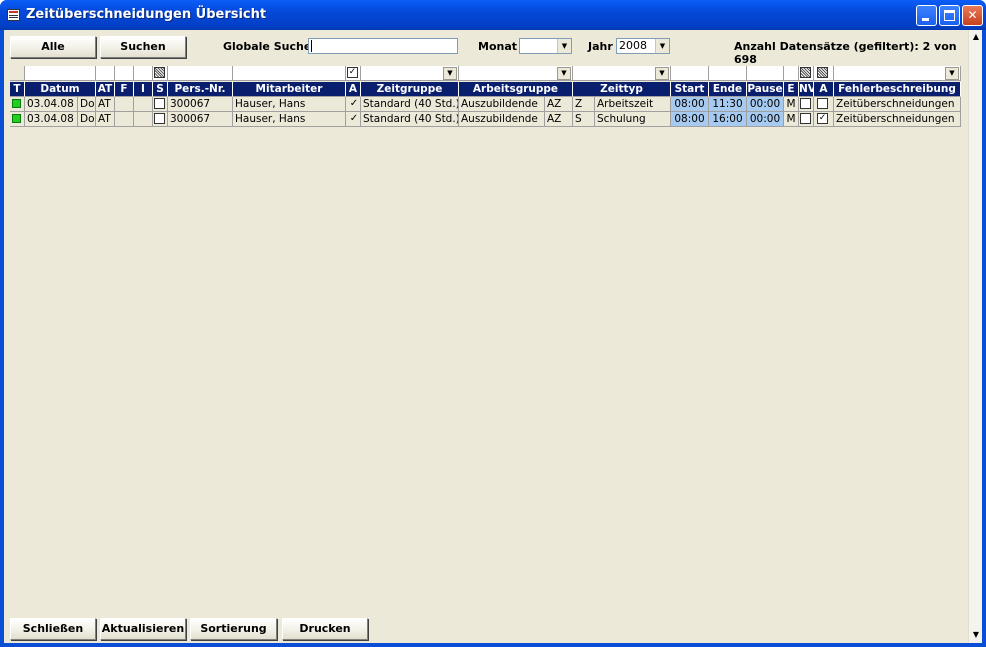 This screenshot has width=986, height=647. I want to click on checkmark-icon: ✓, so click(354, 104).